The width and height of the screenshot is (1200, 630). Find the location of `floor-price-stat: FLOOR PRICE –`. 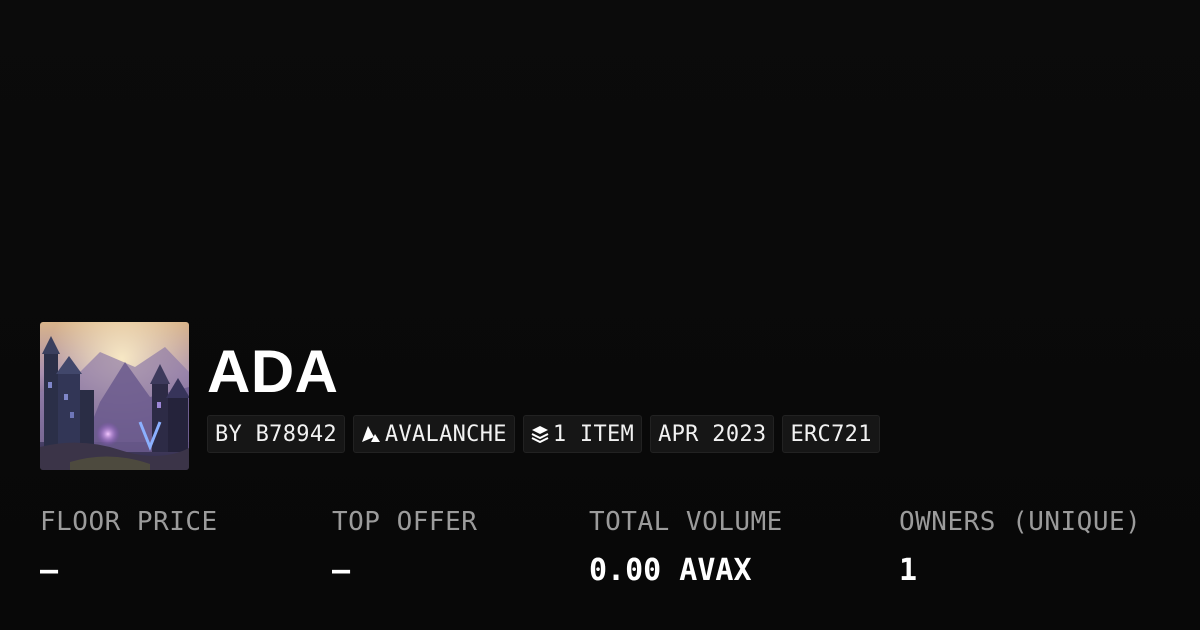

floor-price-stat: FLOOR PRICE – is located at coordinates (129, 547).